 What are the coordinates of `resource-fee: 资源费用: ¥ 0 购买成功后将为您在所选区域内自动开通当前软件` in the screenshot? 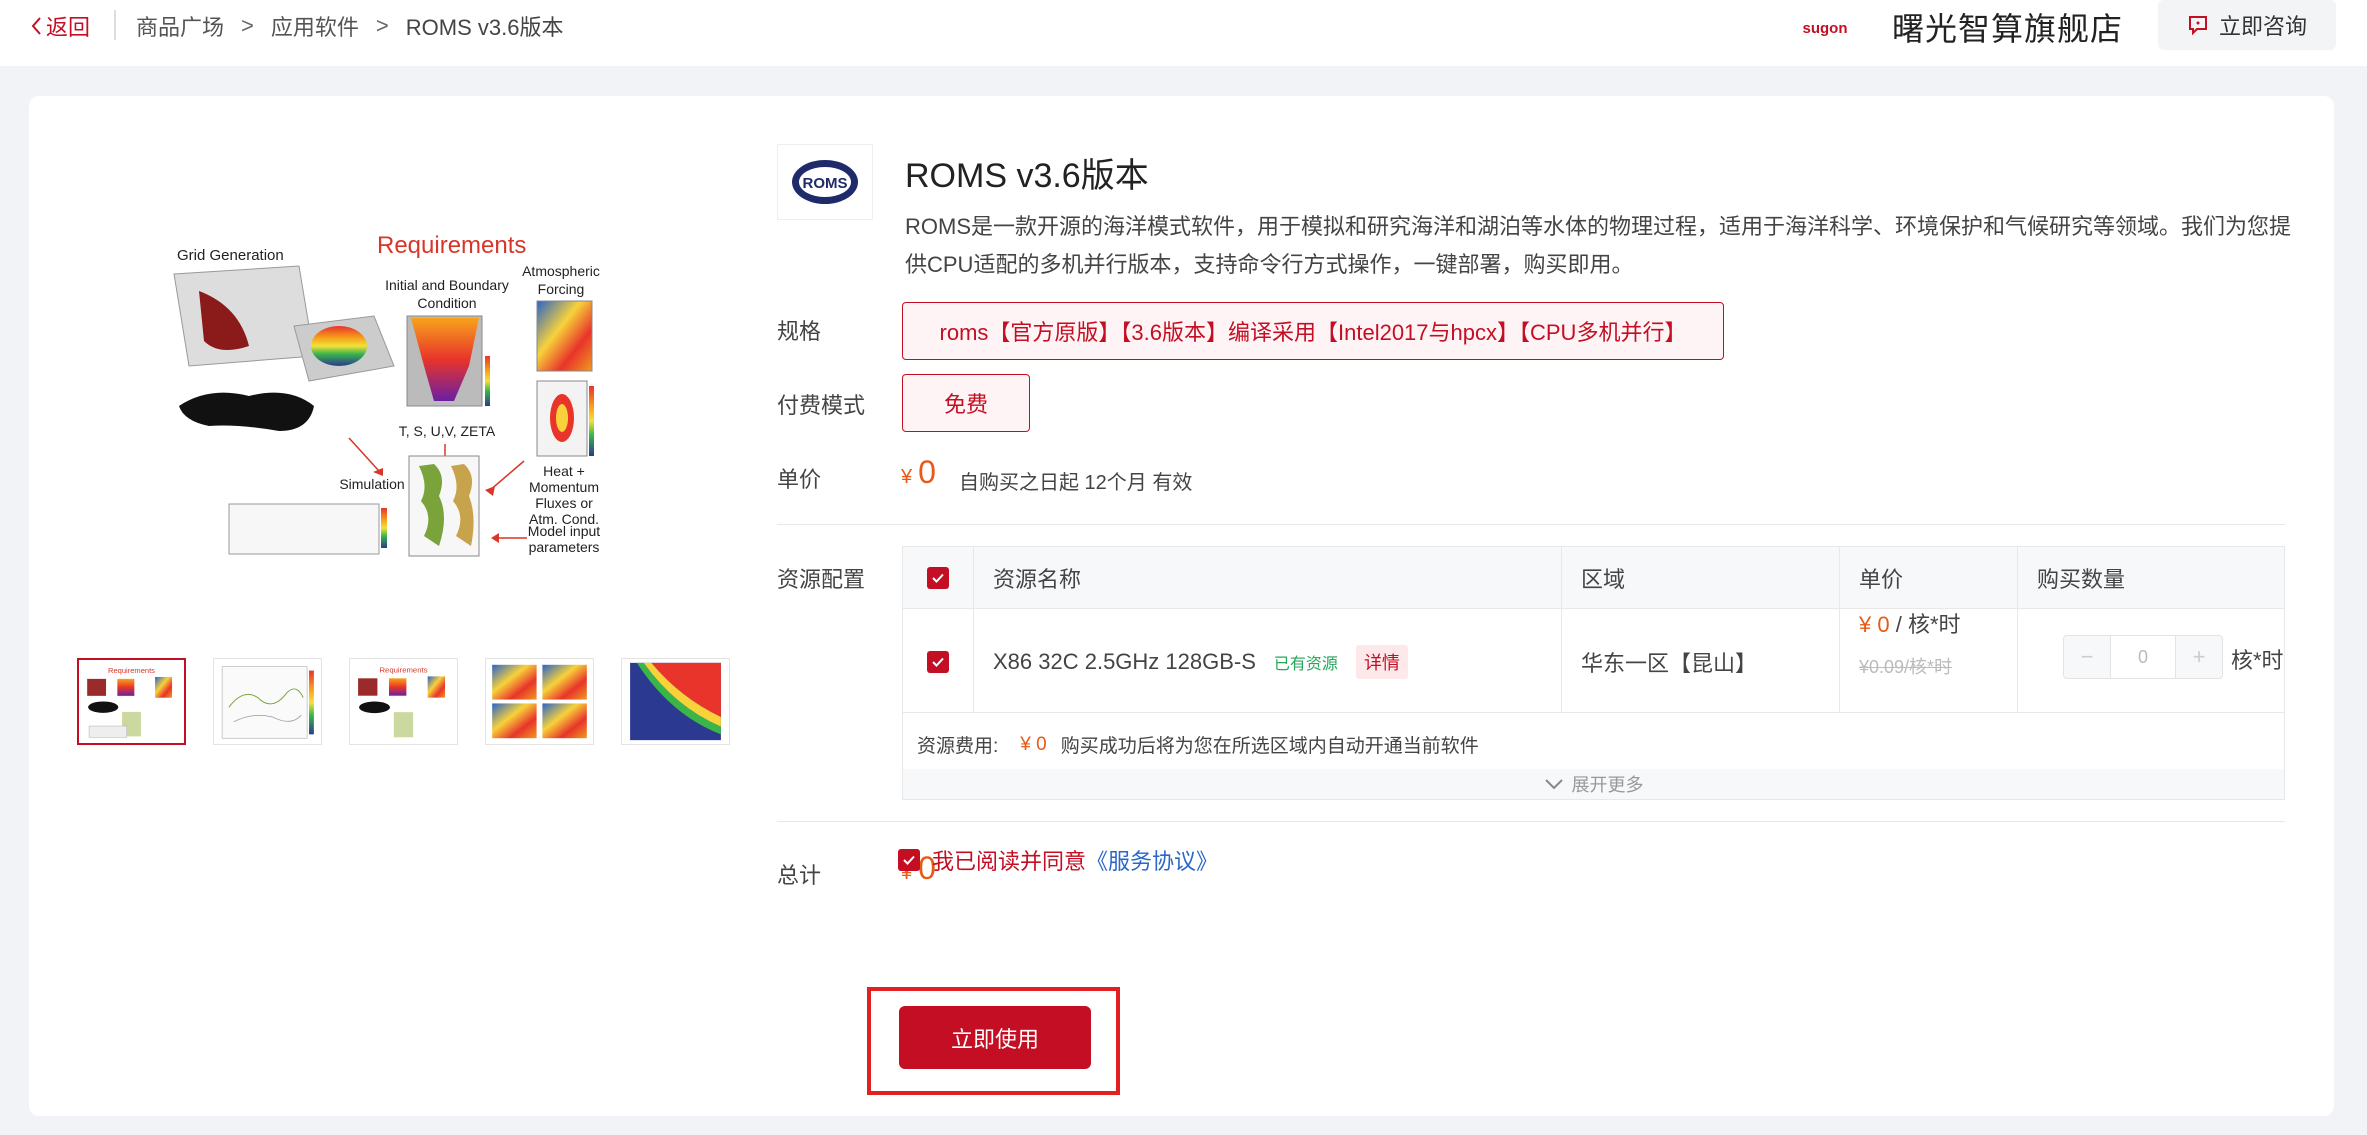 It's located at (1198, 744).